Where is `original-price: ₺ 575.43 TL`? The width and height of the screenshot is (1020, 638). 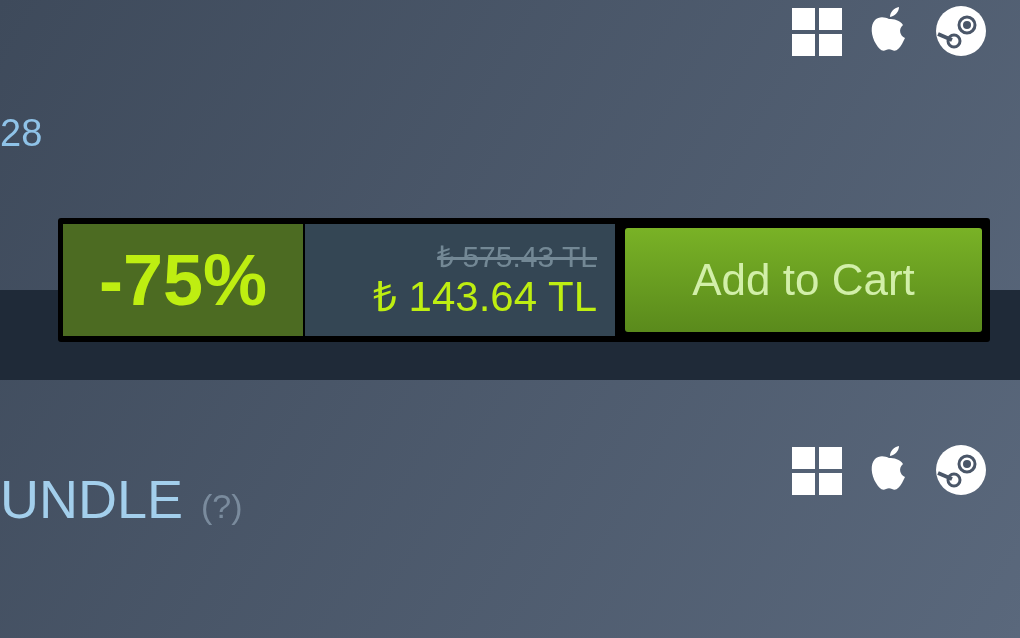 original-price: ₺ 575.43 TL is located at coordinates (517, 257).